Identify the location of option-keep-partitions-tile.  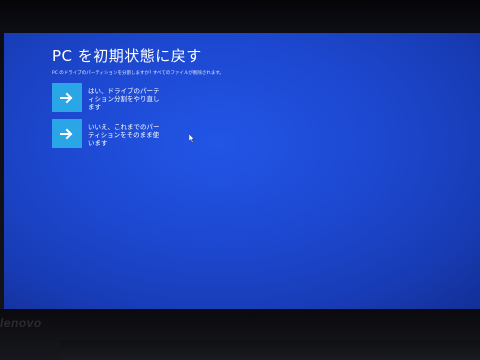
(67, 133).